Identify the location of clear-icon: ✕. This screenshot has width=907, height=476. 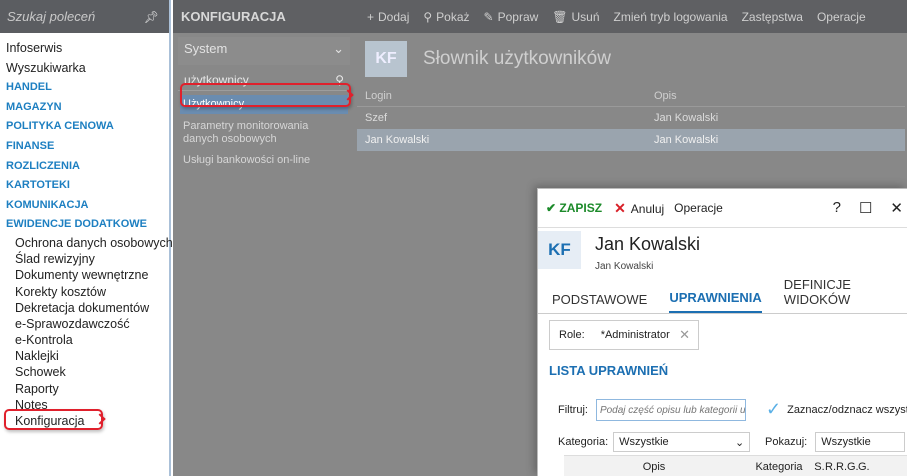
(684, 335).